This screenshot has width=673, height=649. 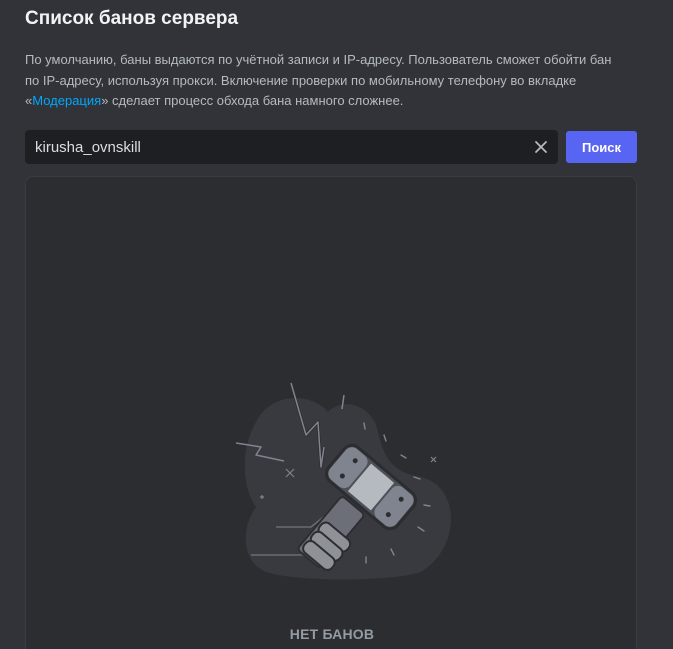 I want to click on clear-search-button, so click(x=541, y=147).